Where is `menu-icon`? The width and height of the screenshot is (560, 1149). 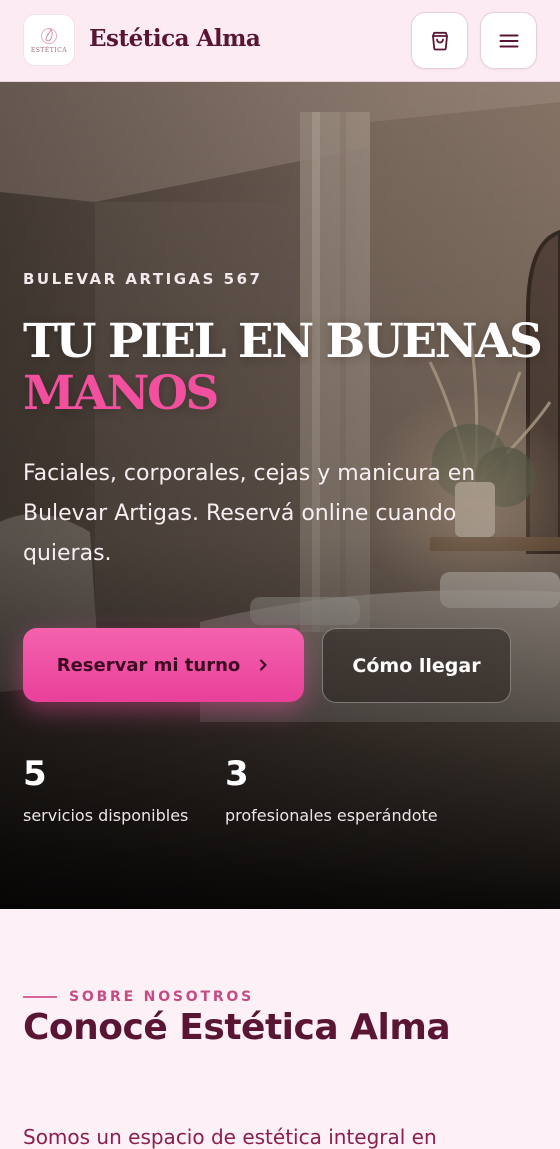
menu-icon is located at coordinates (508, 40).